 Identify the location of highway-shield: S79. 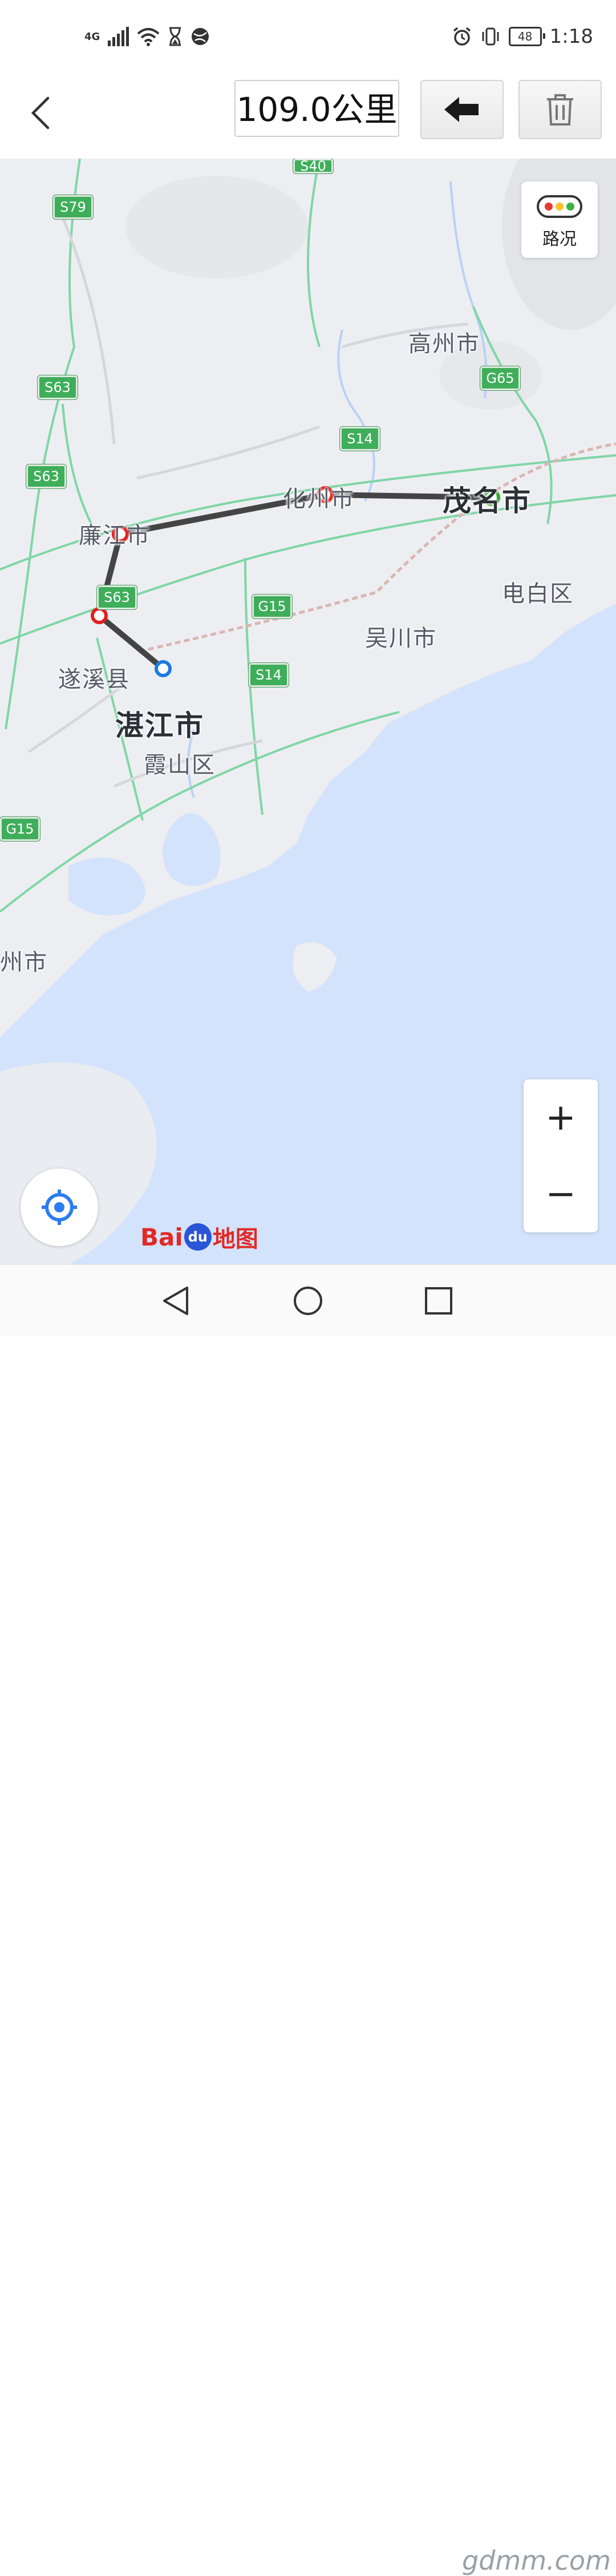
(73, 207).